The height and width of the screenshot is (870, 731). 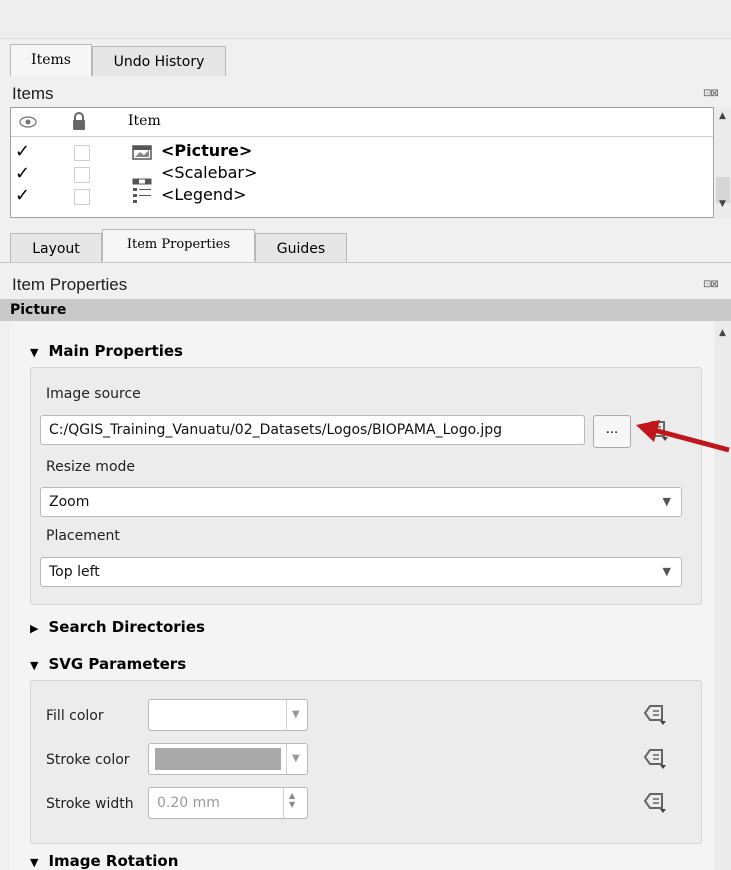 I want to click on spin-divider, so click(x=283, y=803).